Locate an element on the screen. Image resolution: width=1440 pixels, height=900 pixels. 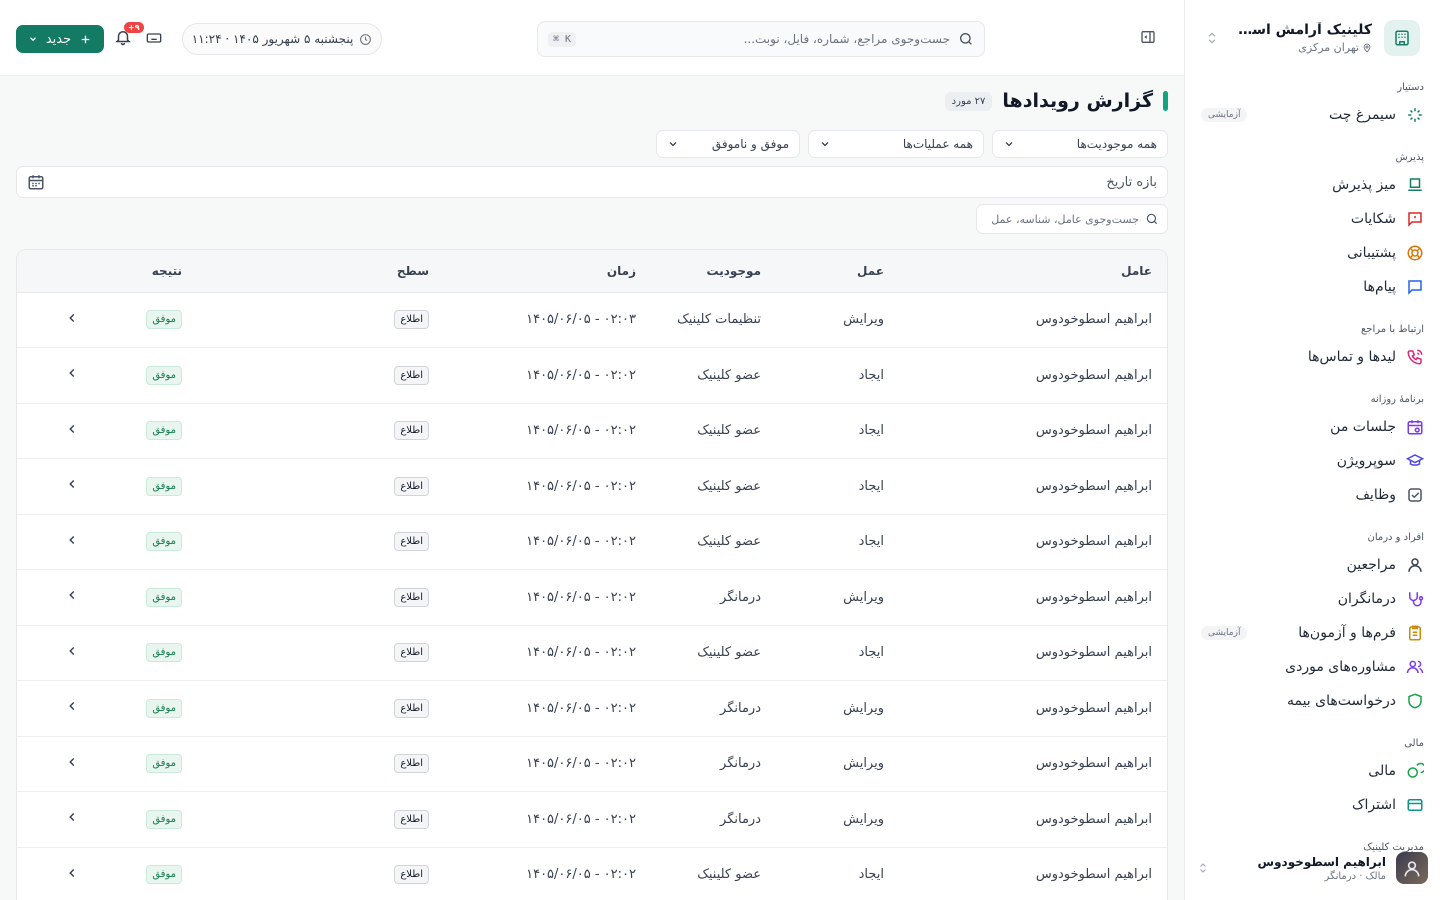
table-search-input is located at coordinates (1062, 219).